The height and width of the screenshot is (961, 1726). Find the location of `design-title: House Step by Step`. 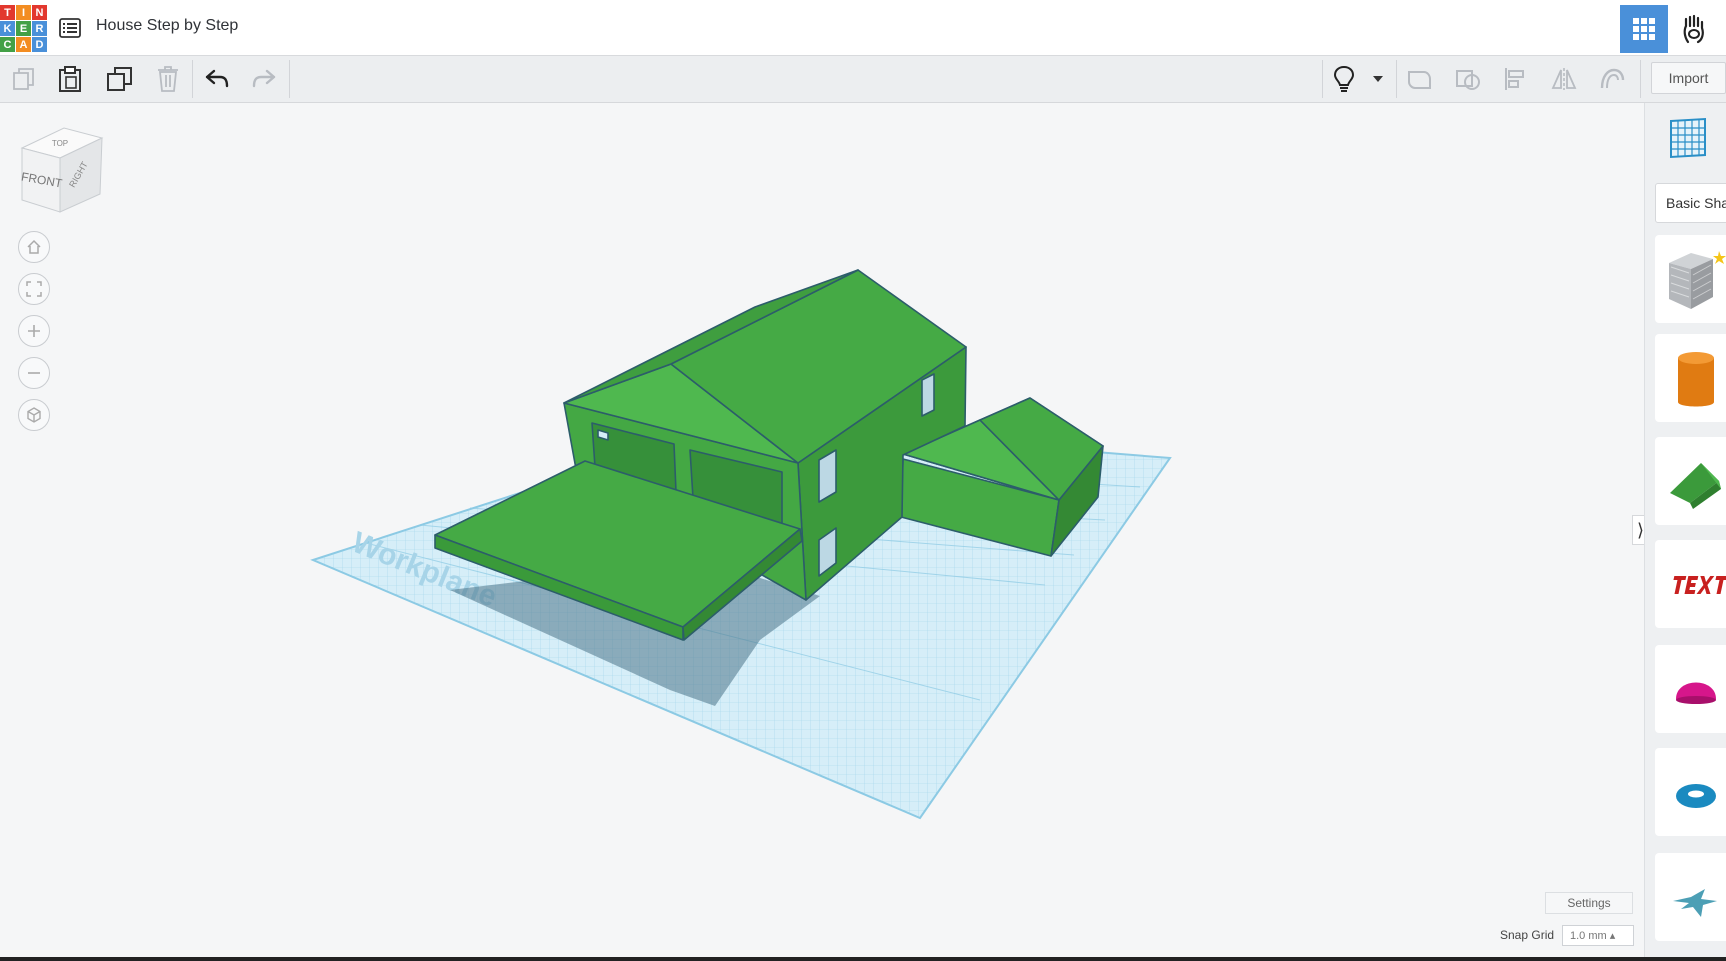

design-title: House Step by Step is located at coordinates (167, 26).